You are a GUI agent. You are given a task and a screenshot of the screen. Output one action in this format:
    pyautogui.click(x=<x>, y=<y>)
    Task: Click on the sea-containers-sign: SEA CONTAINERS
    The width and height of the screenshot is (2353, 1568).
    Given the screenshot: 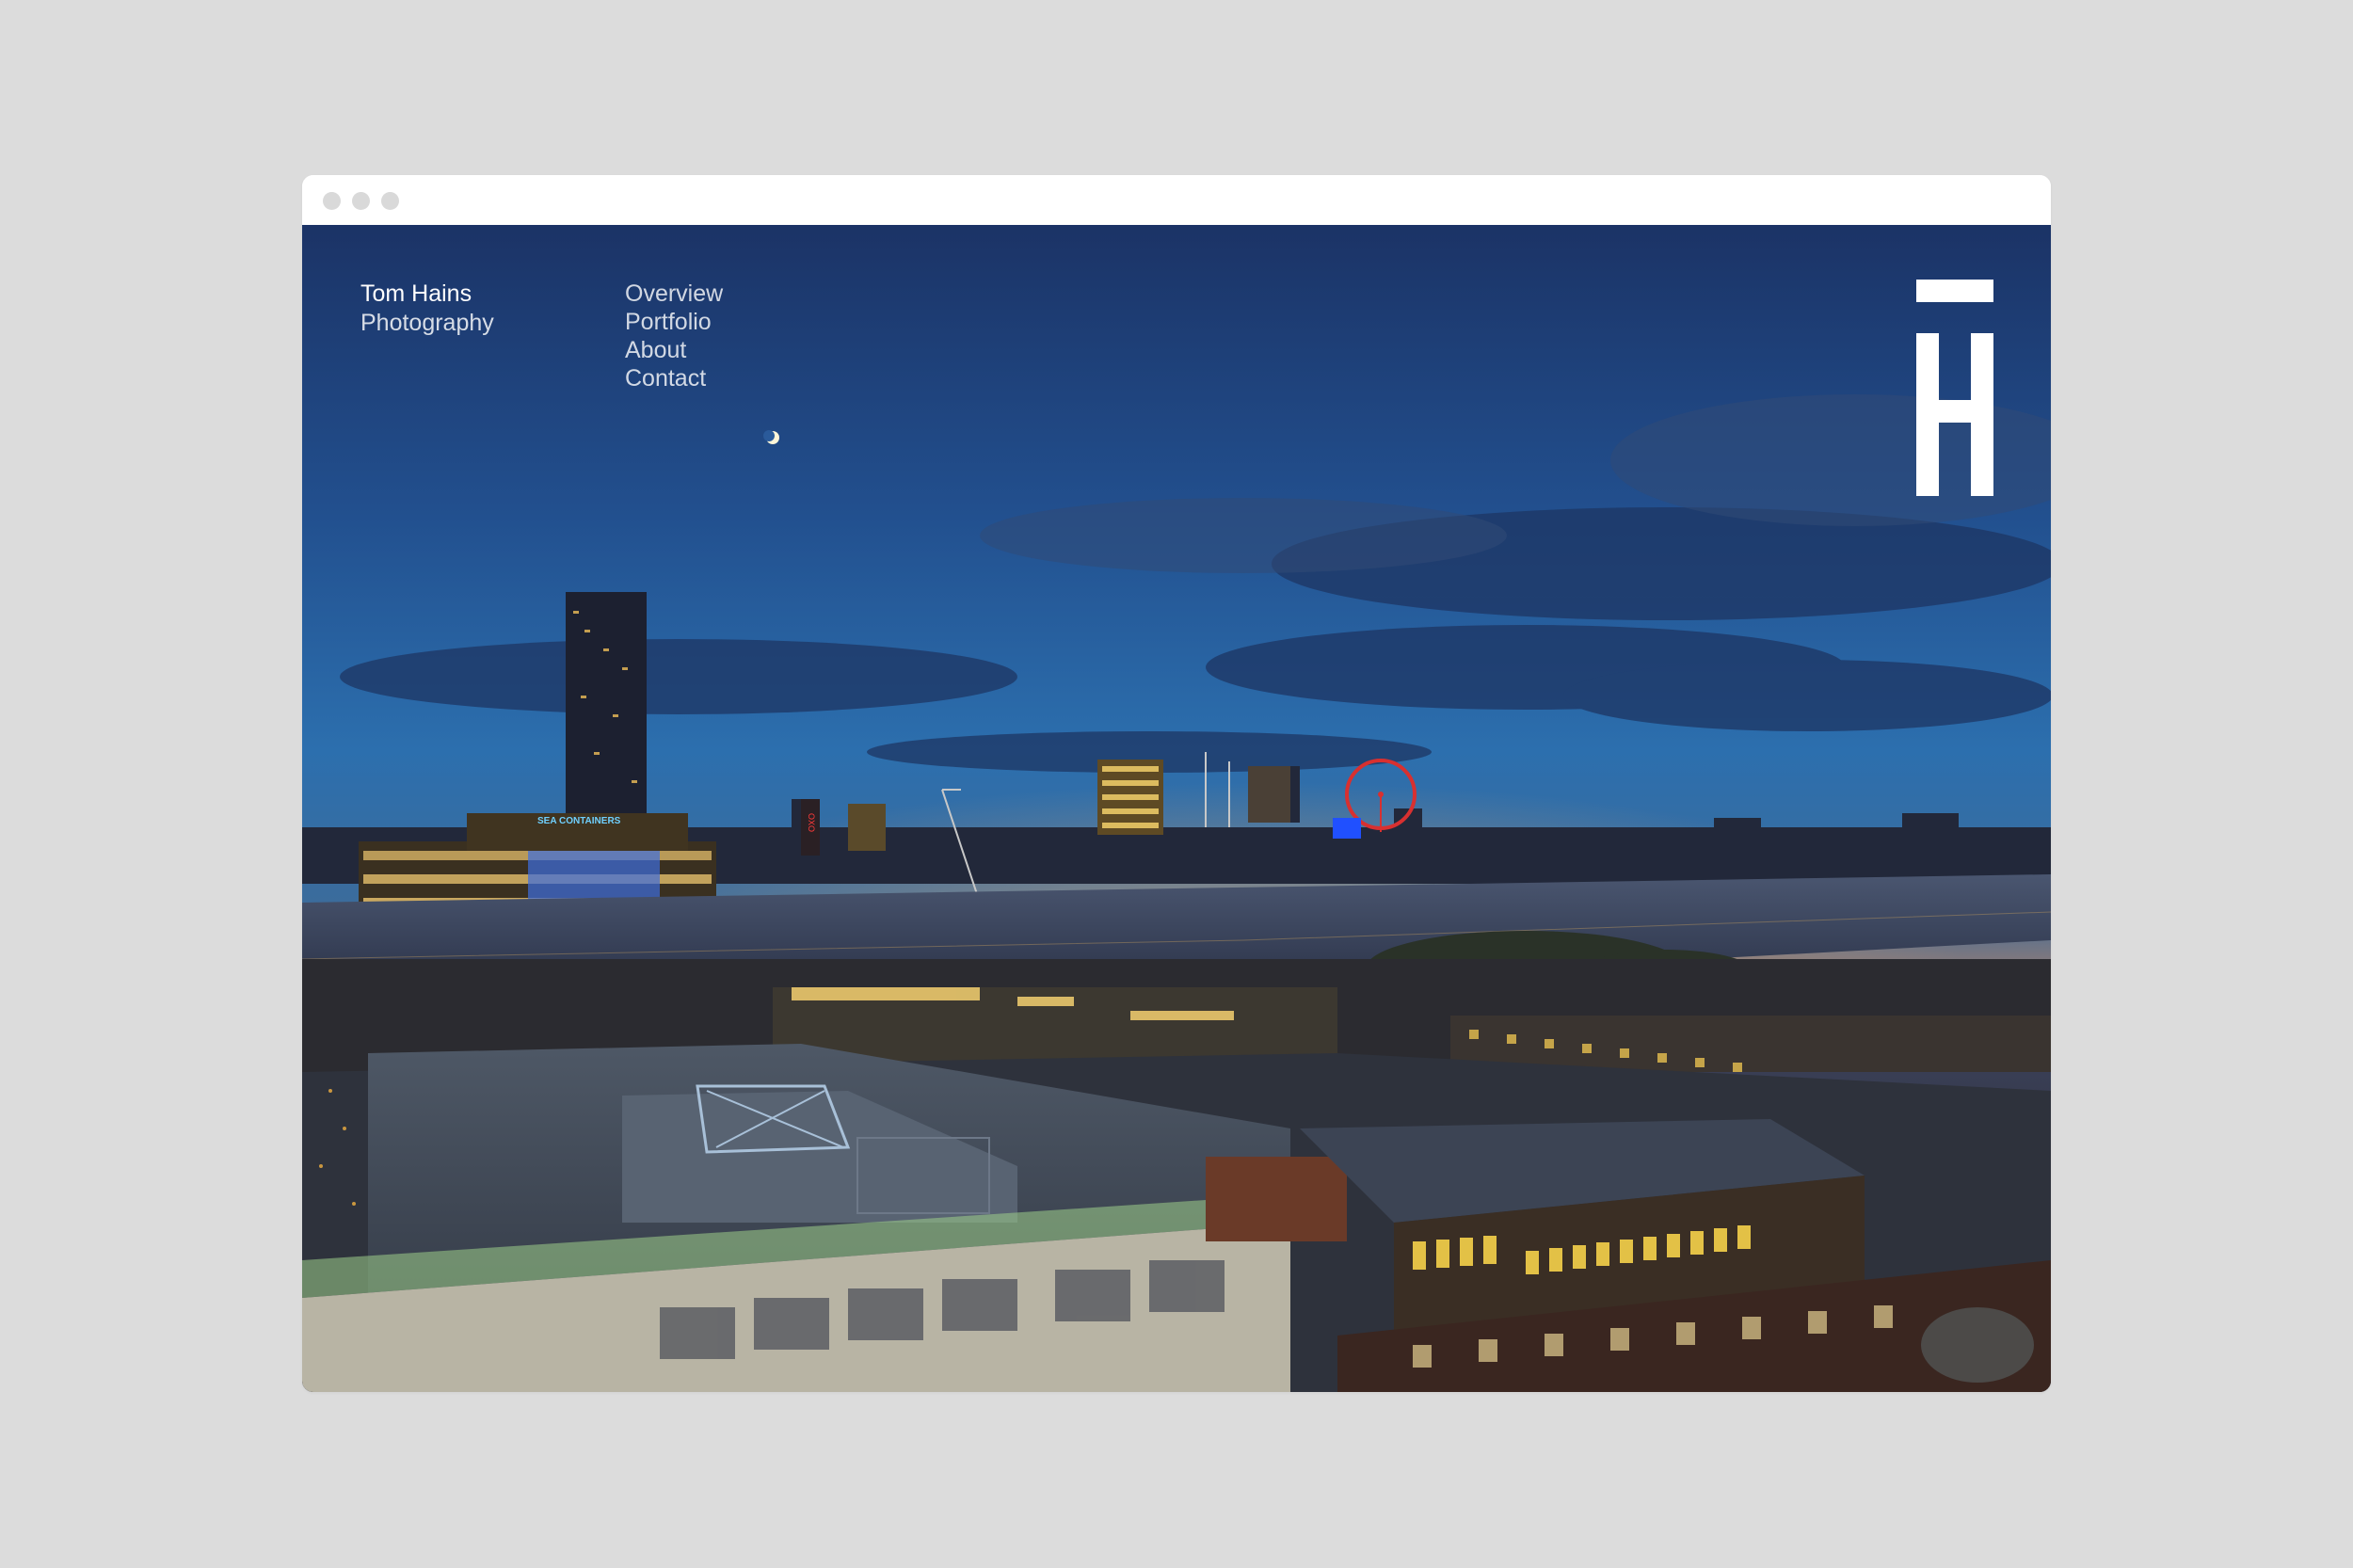 What is the action you would take?
    pyautogui.click(x=579, y=821)
    